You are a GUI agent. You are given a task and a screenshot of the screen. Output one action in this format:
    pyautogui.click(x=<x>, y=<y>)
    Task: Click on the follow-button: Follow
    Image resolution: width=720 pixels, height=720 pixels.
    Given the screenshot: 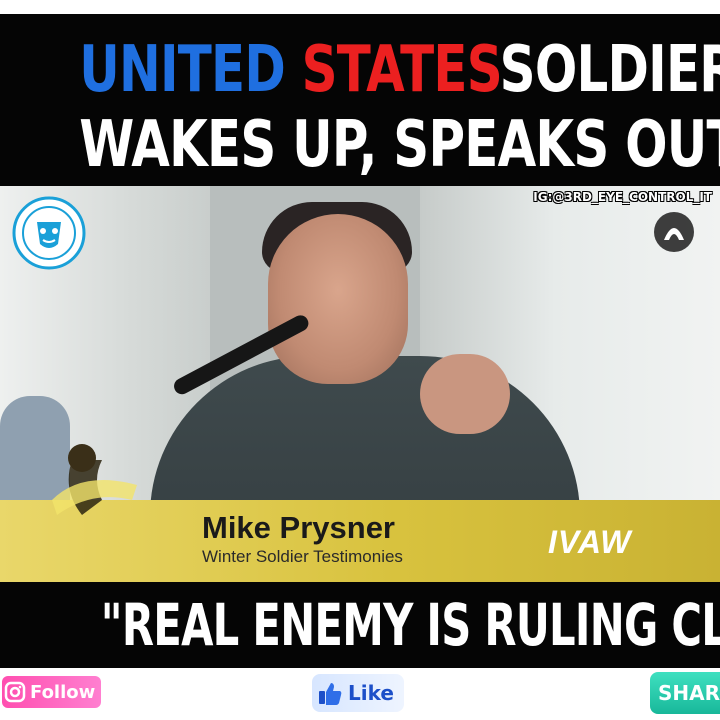 What is the action you would take?
    pyautogui.click(x=52, y=692)
    